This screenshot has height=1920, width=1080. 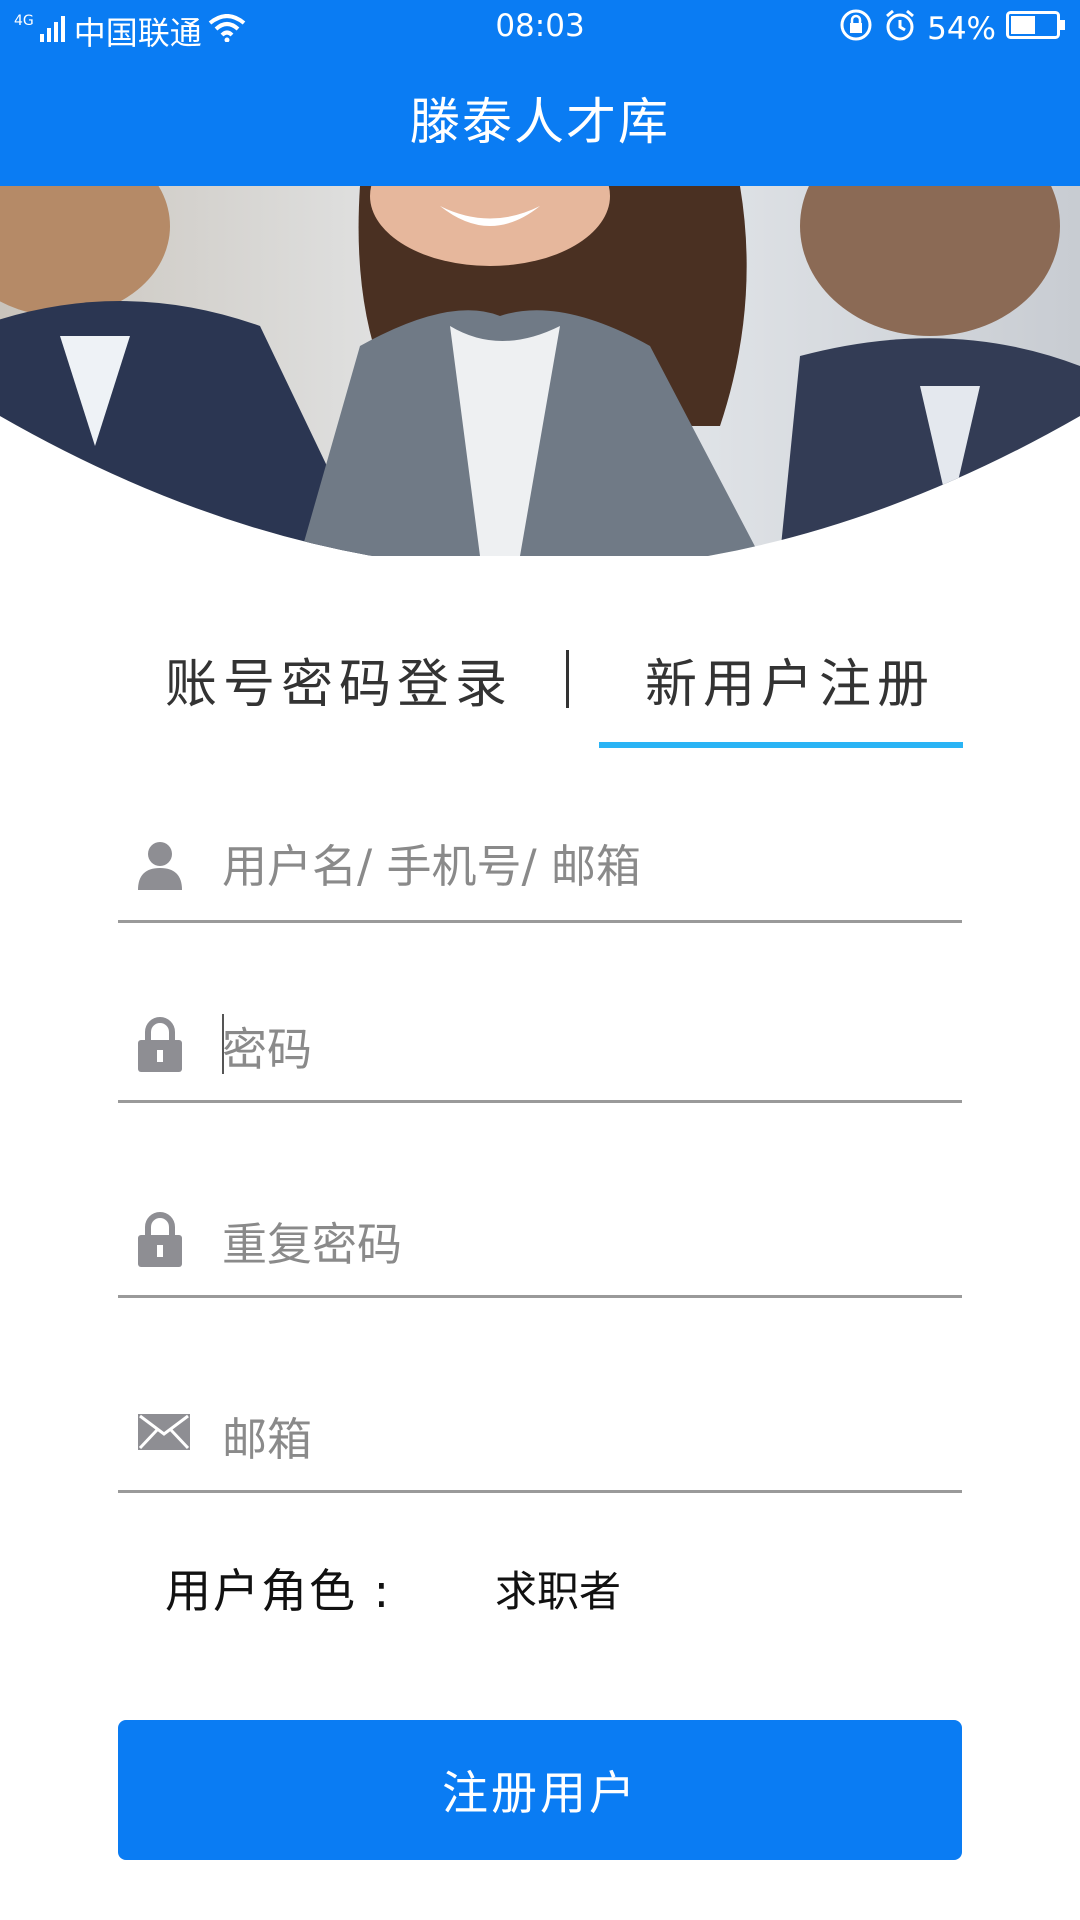 I want to click on tab-divider, so click(x=567, y=679).